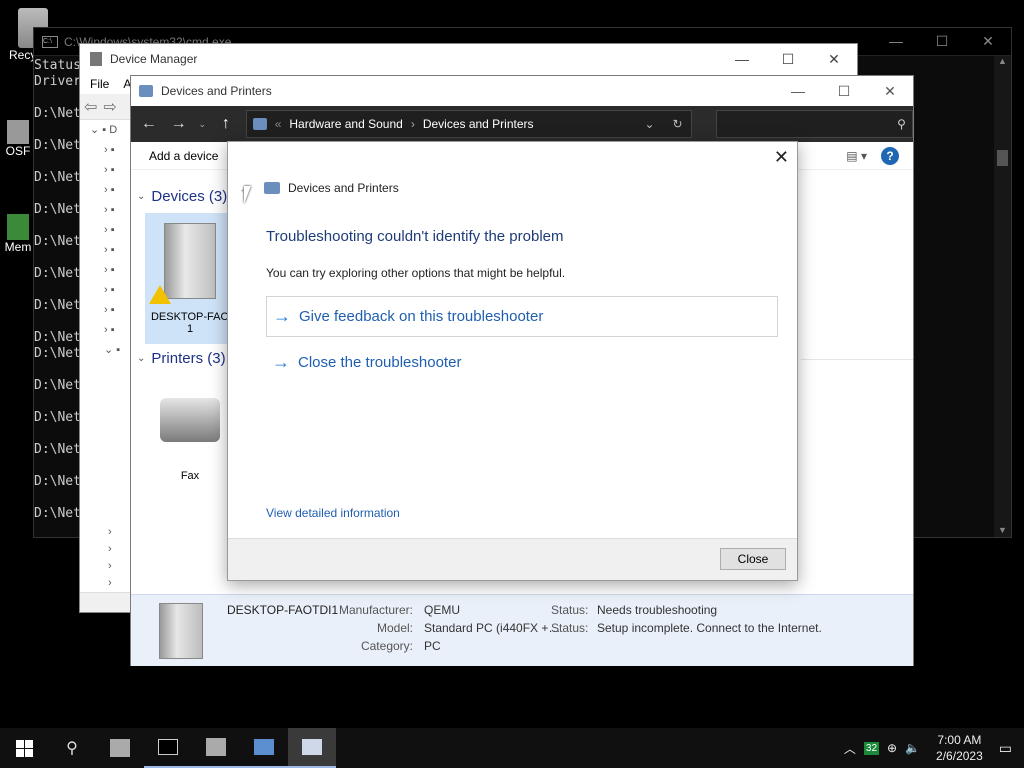 This screenshot has width=1024, height=768. What do you see at coordinates (18, 151) in the screenshot?
I see `desktop-icon-label: OSF` at bounding box center [18, 151].